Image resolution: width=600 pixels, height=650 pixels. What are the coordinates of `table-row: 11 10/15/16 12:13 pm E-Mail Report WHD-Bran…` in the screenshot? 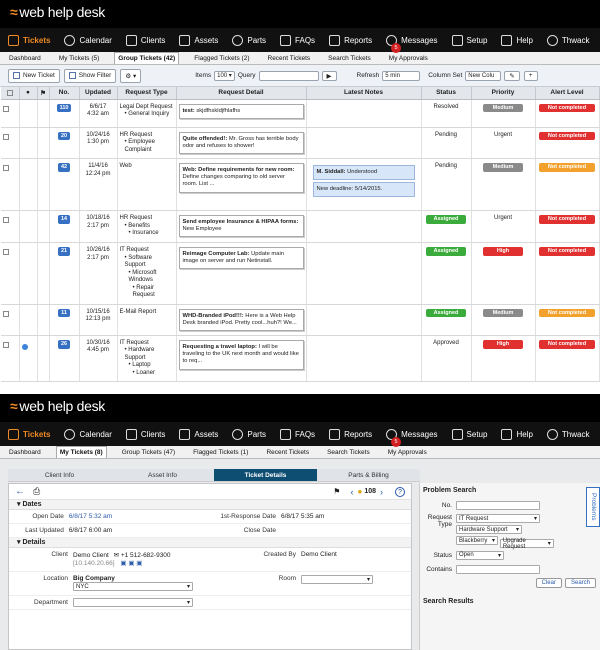 It's located at (300, 320).